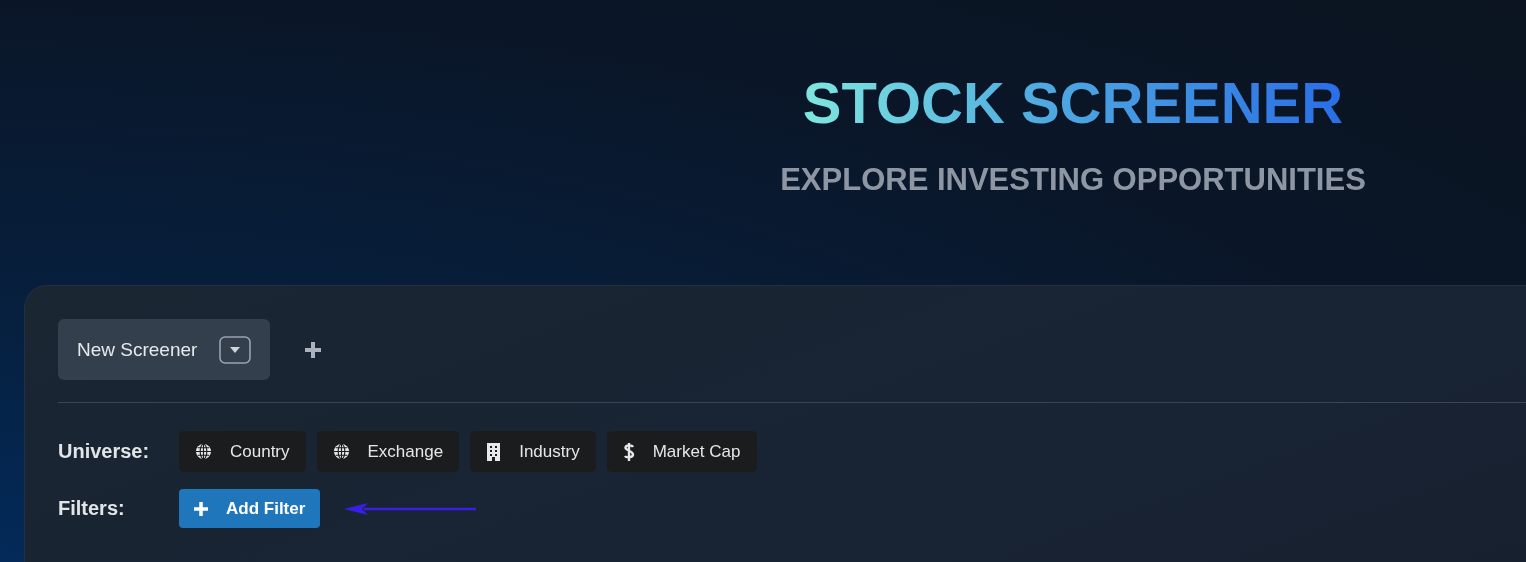 The height and width of the screenshot is (562, 1526). Describe the element at coordinates (201, 508) in the screenshot. I see `plus-icon` at that location.